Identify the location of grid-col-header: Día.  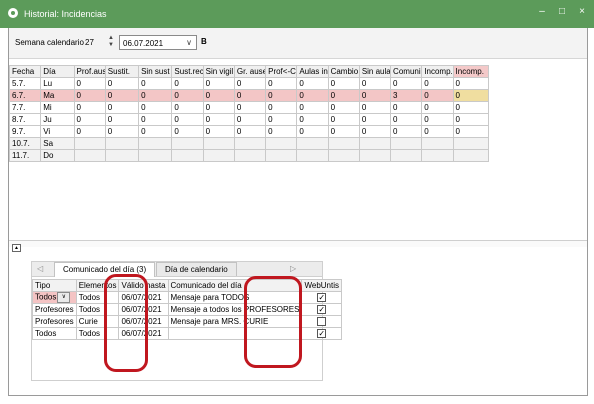
(57, 71).